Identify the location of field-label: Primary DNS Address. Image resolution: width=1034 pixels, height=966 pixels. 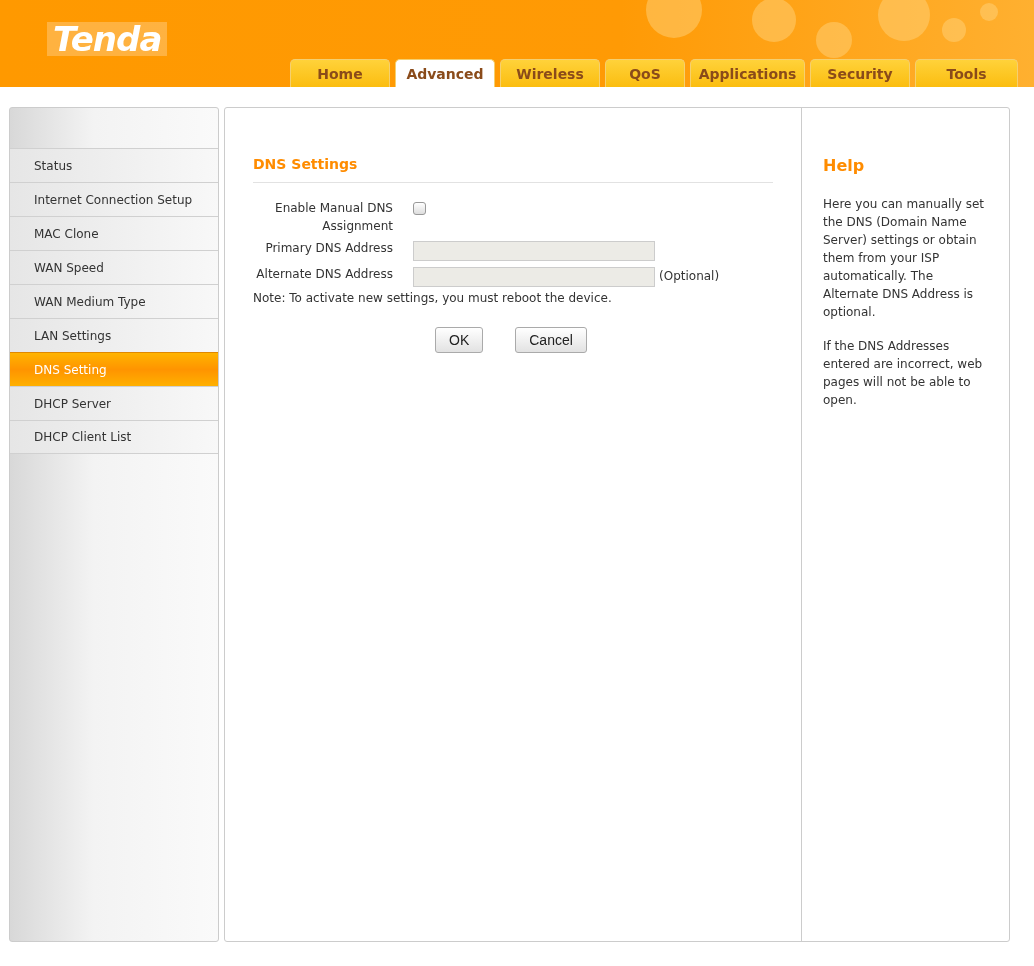
(328, 248).